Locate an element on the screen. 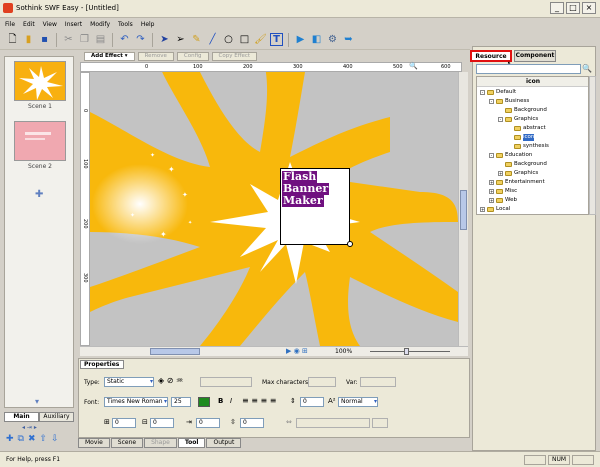 This screenshot has width=600, height=467. superscript-icon: A² is located at coordinates (332, 401).